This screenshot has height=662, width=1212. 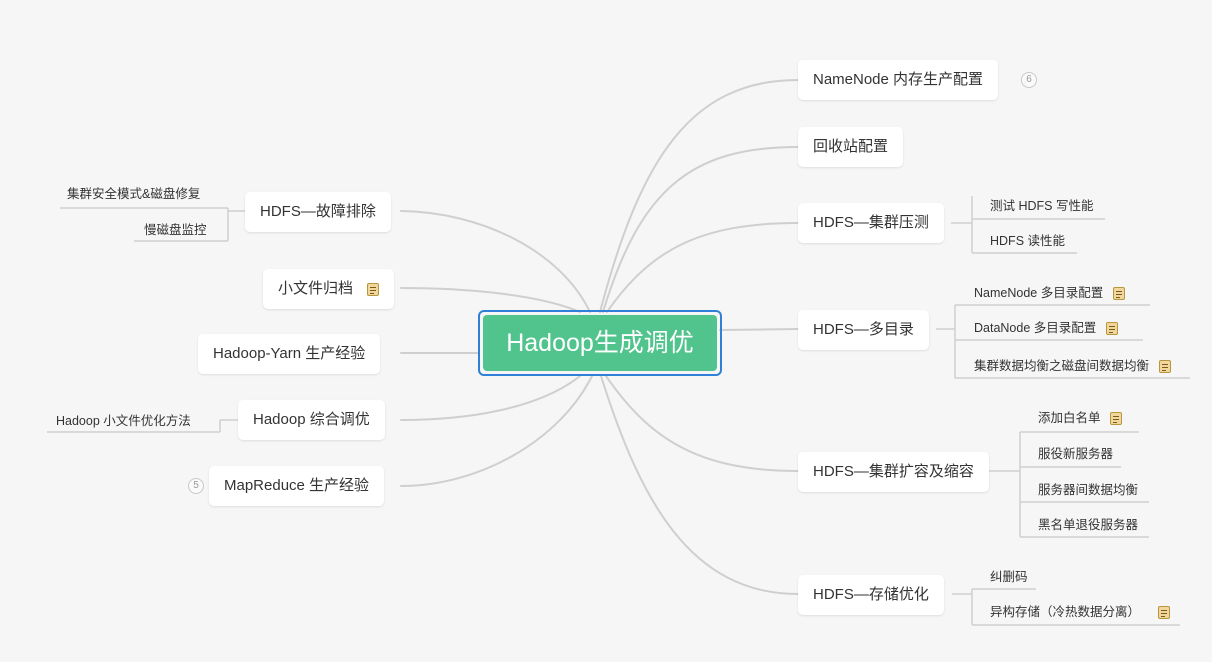 I want to click on topic-hadoop-yarn: Hadoop-Yarn 生产经验, so click(x=289, y=354).